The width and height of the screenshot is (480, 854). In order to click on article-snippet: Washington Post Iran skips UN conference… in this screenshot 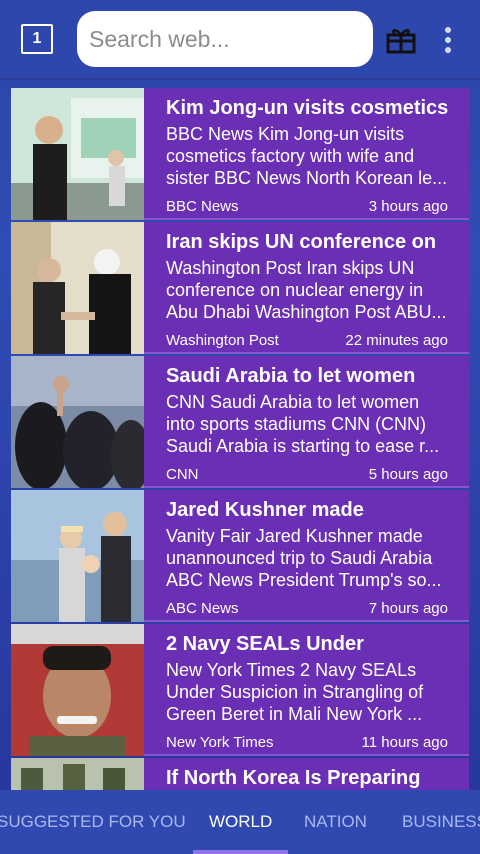, I will do `click(306, 290)`.